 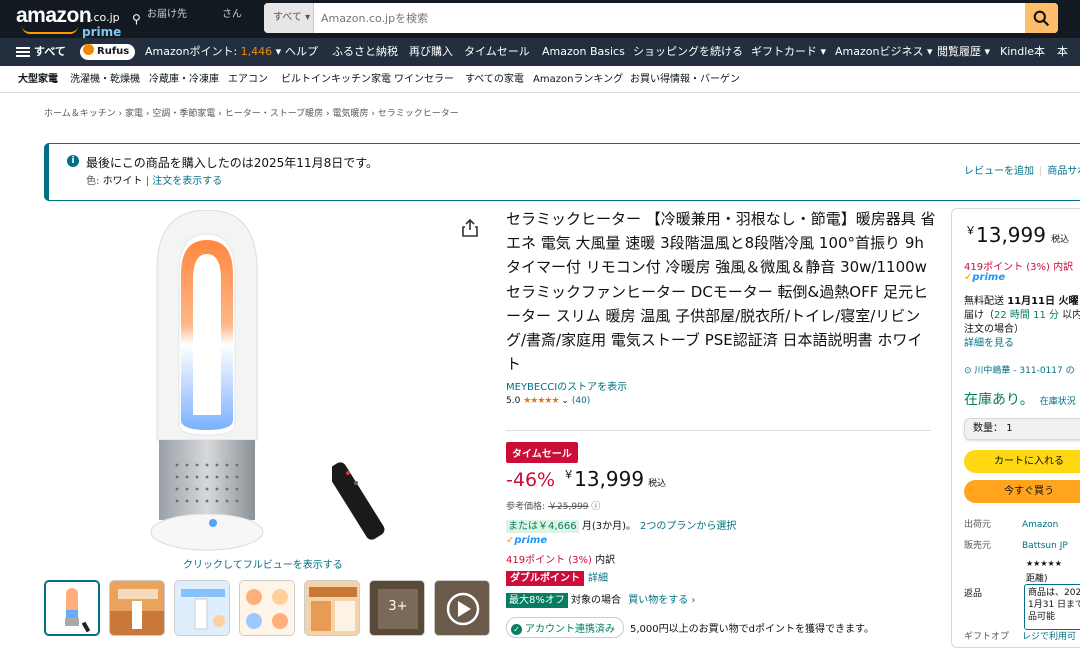 What do you see at coordinates (688, 52) in the screenshot?
I see `nav-continue-shopping: ショッピングを続ける` at bounding box center [688, 52].